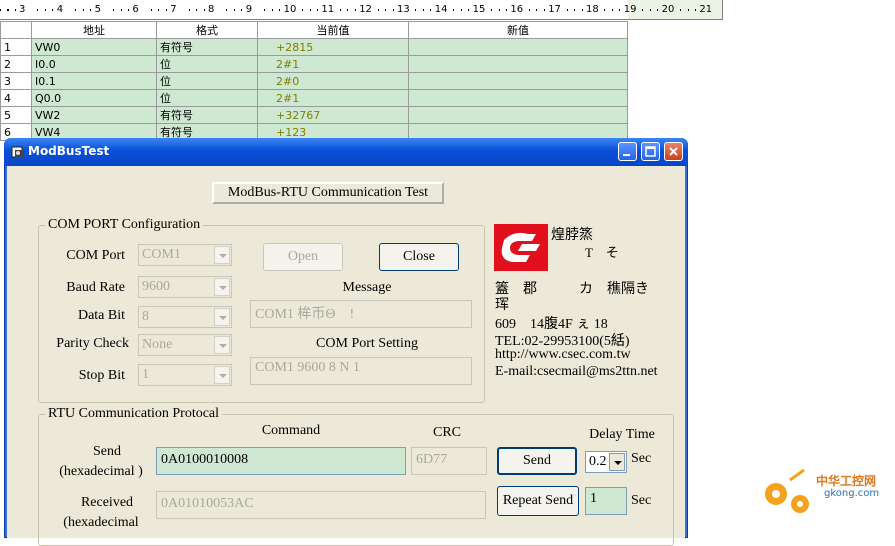  I want to click on current-value-cell: 2#0, so click(333, 81).